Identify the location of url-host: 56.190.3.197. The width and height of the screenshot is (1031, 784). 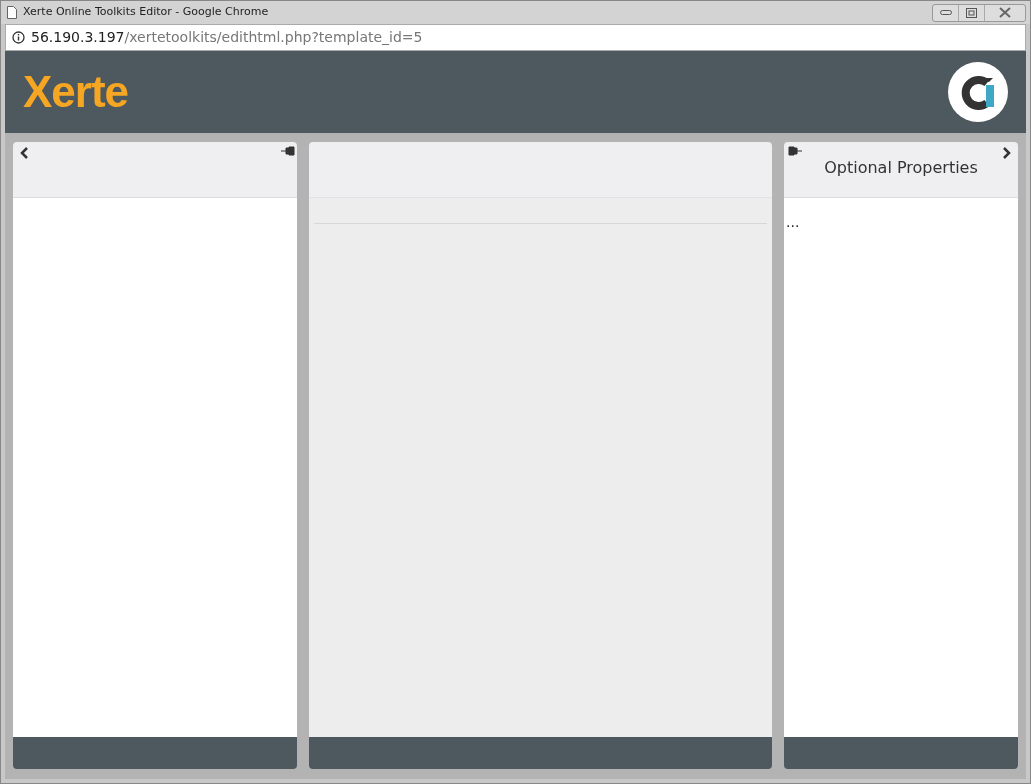
(78, 37).